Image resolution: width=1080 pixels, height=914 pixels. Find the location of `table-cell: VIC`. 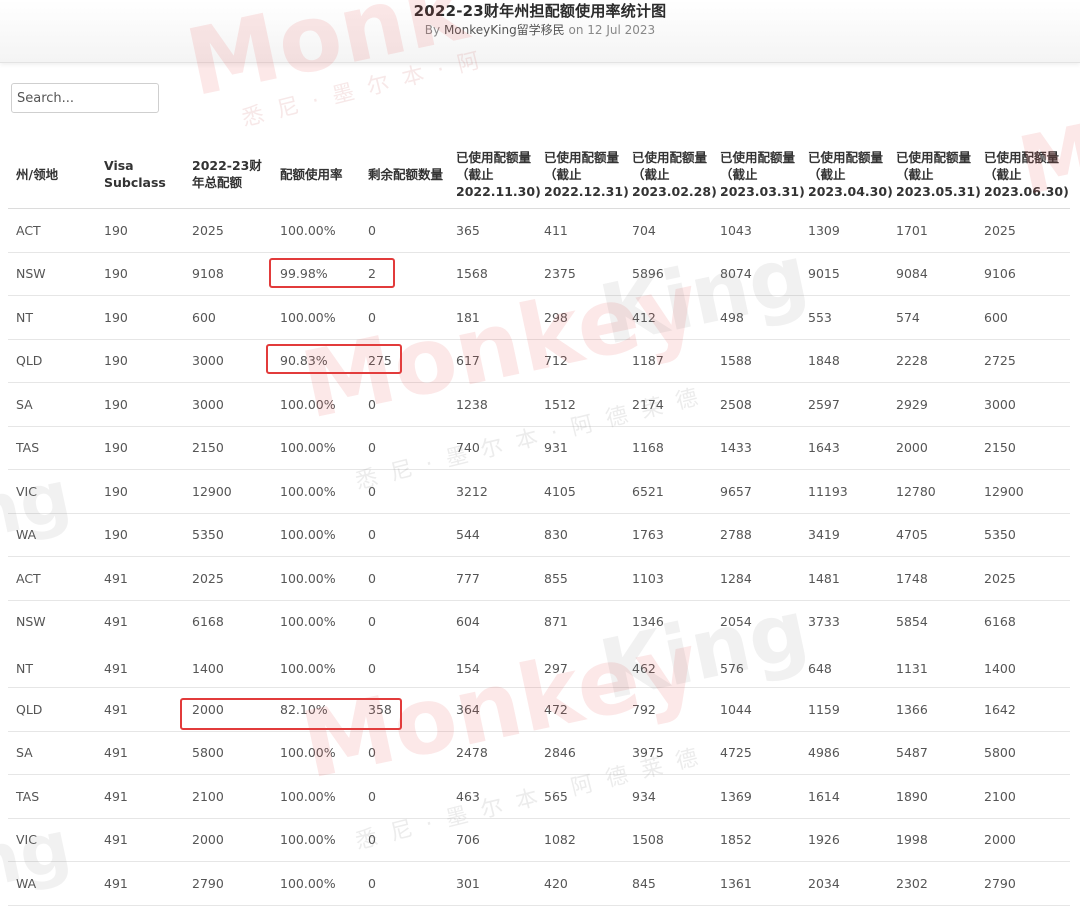

table-cell: VIC is located at coordinates (52, 840).